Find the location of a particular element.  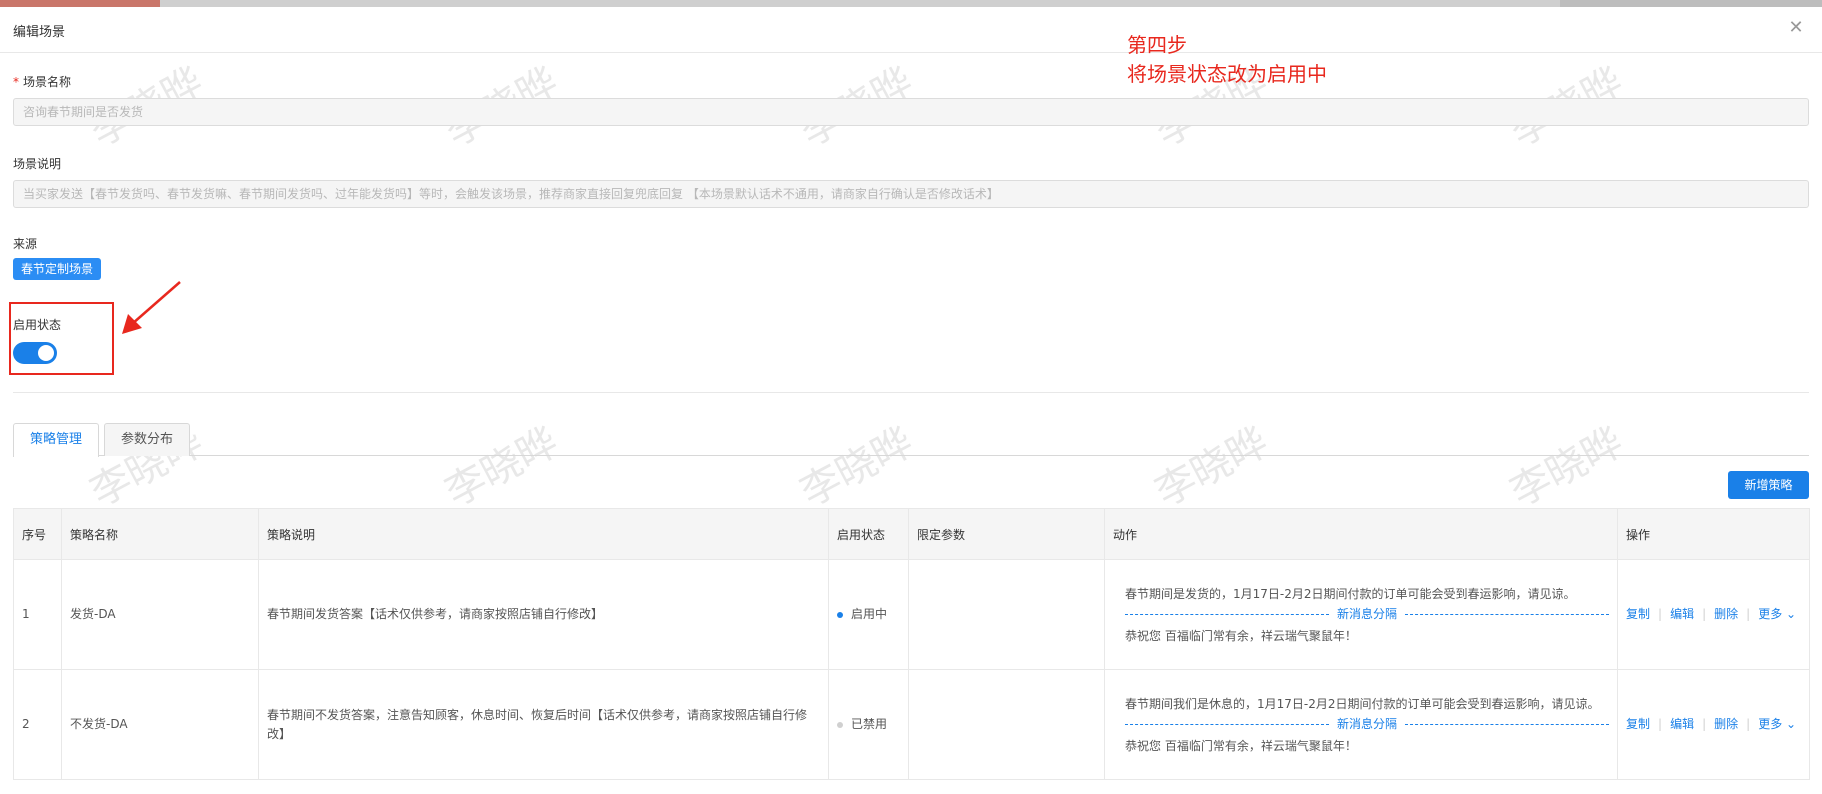

header-strategy-desc: 策略说明 is located at coordinates (543, 534).